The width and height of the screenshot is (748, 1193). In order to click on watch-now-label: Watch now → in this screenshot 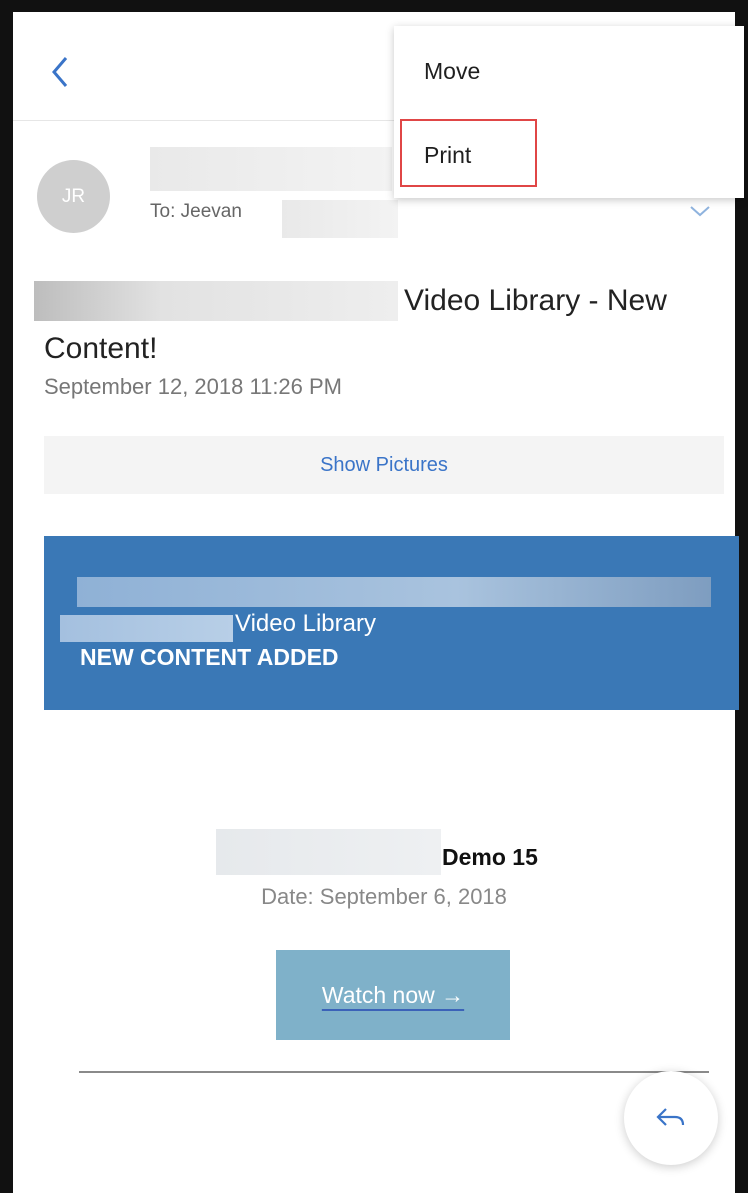, I will do `click(393, 994)`.